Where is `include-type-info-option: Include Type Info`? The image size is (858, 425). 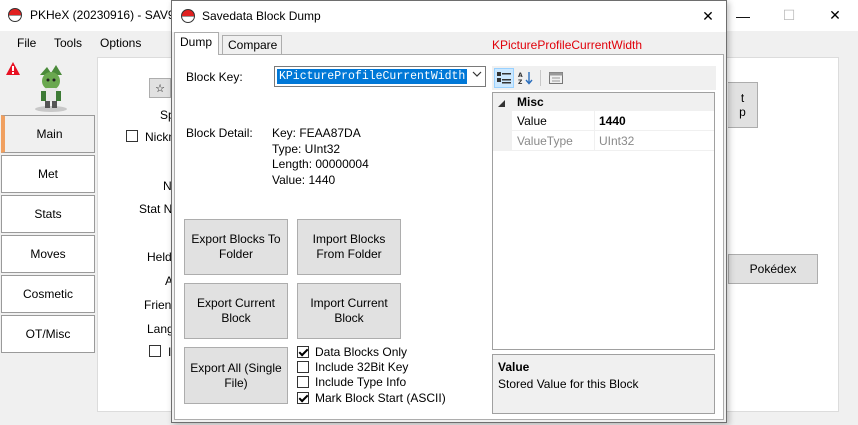 include-type-info-option: Include Type Info is located at coordinates (377, 383).